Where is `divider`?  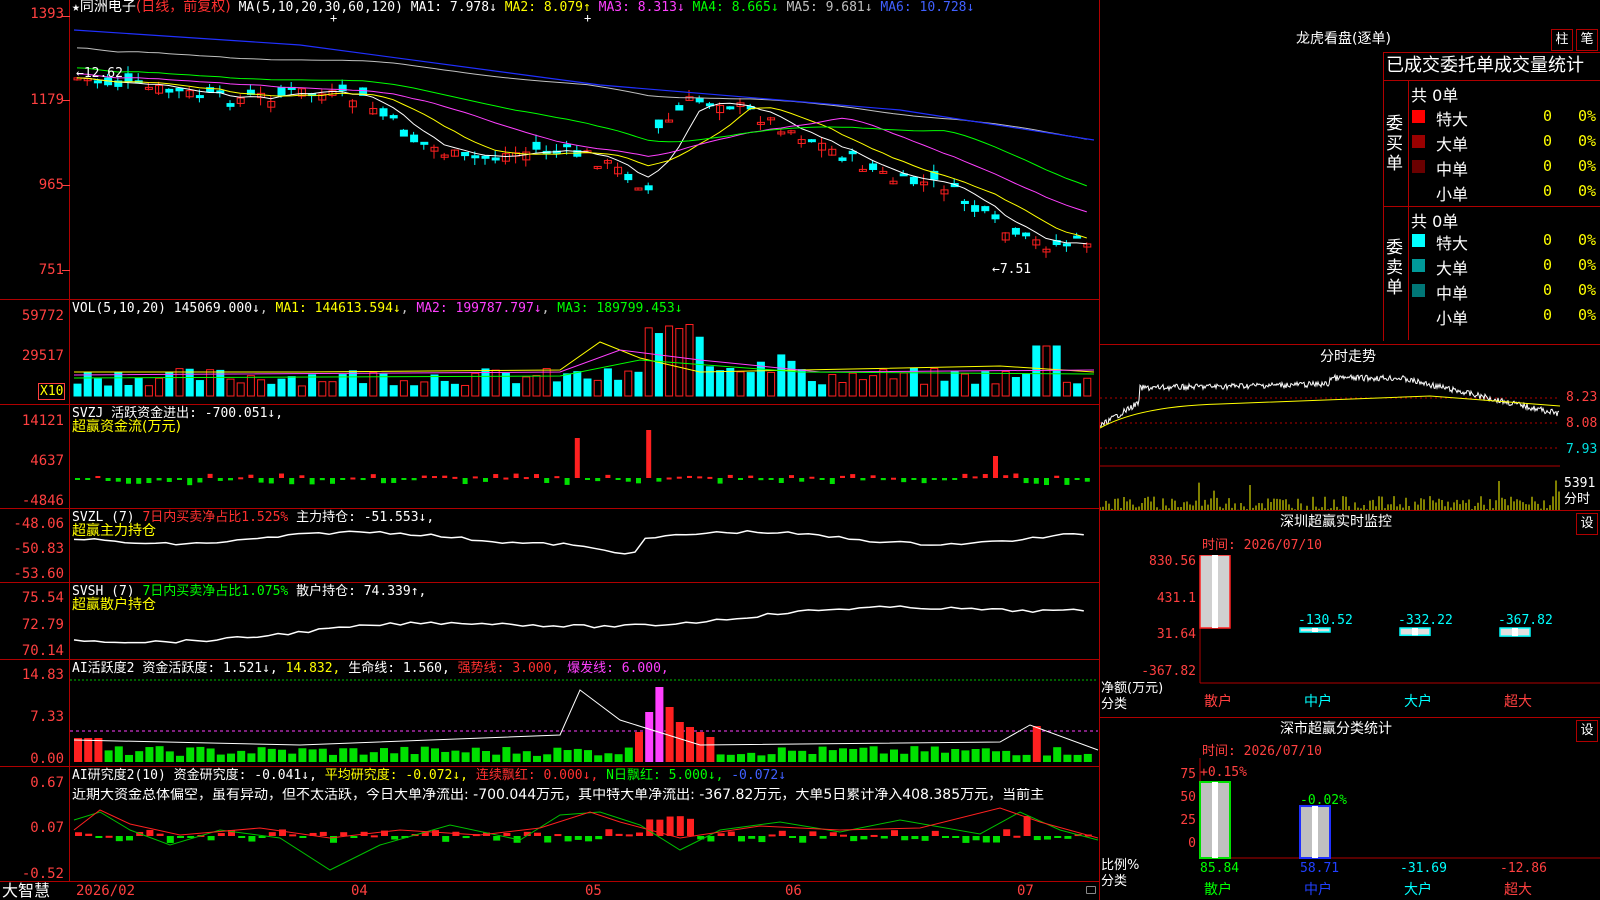
divider is located at coordinates (1350, 510).